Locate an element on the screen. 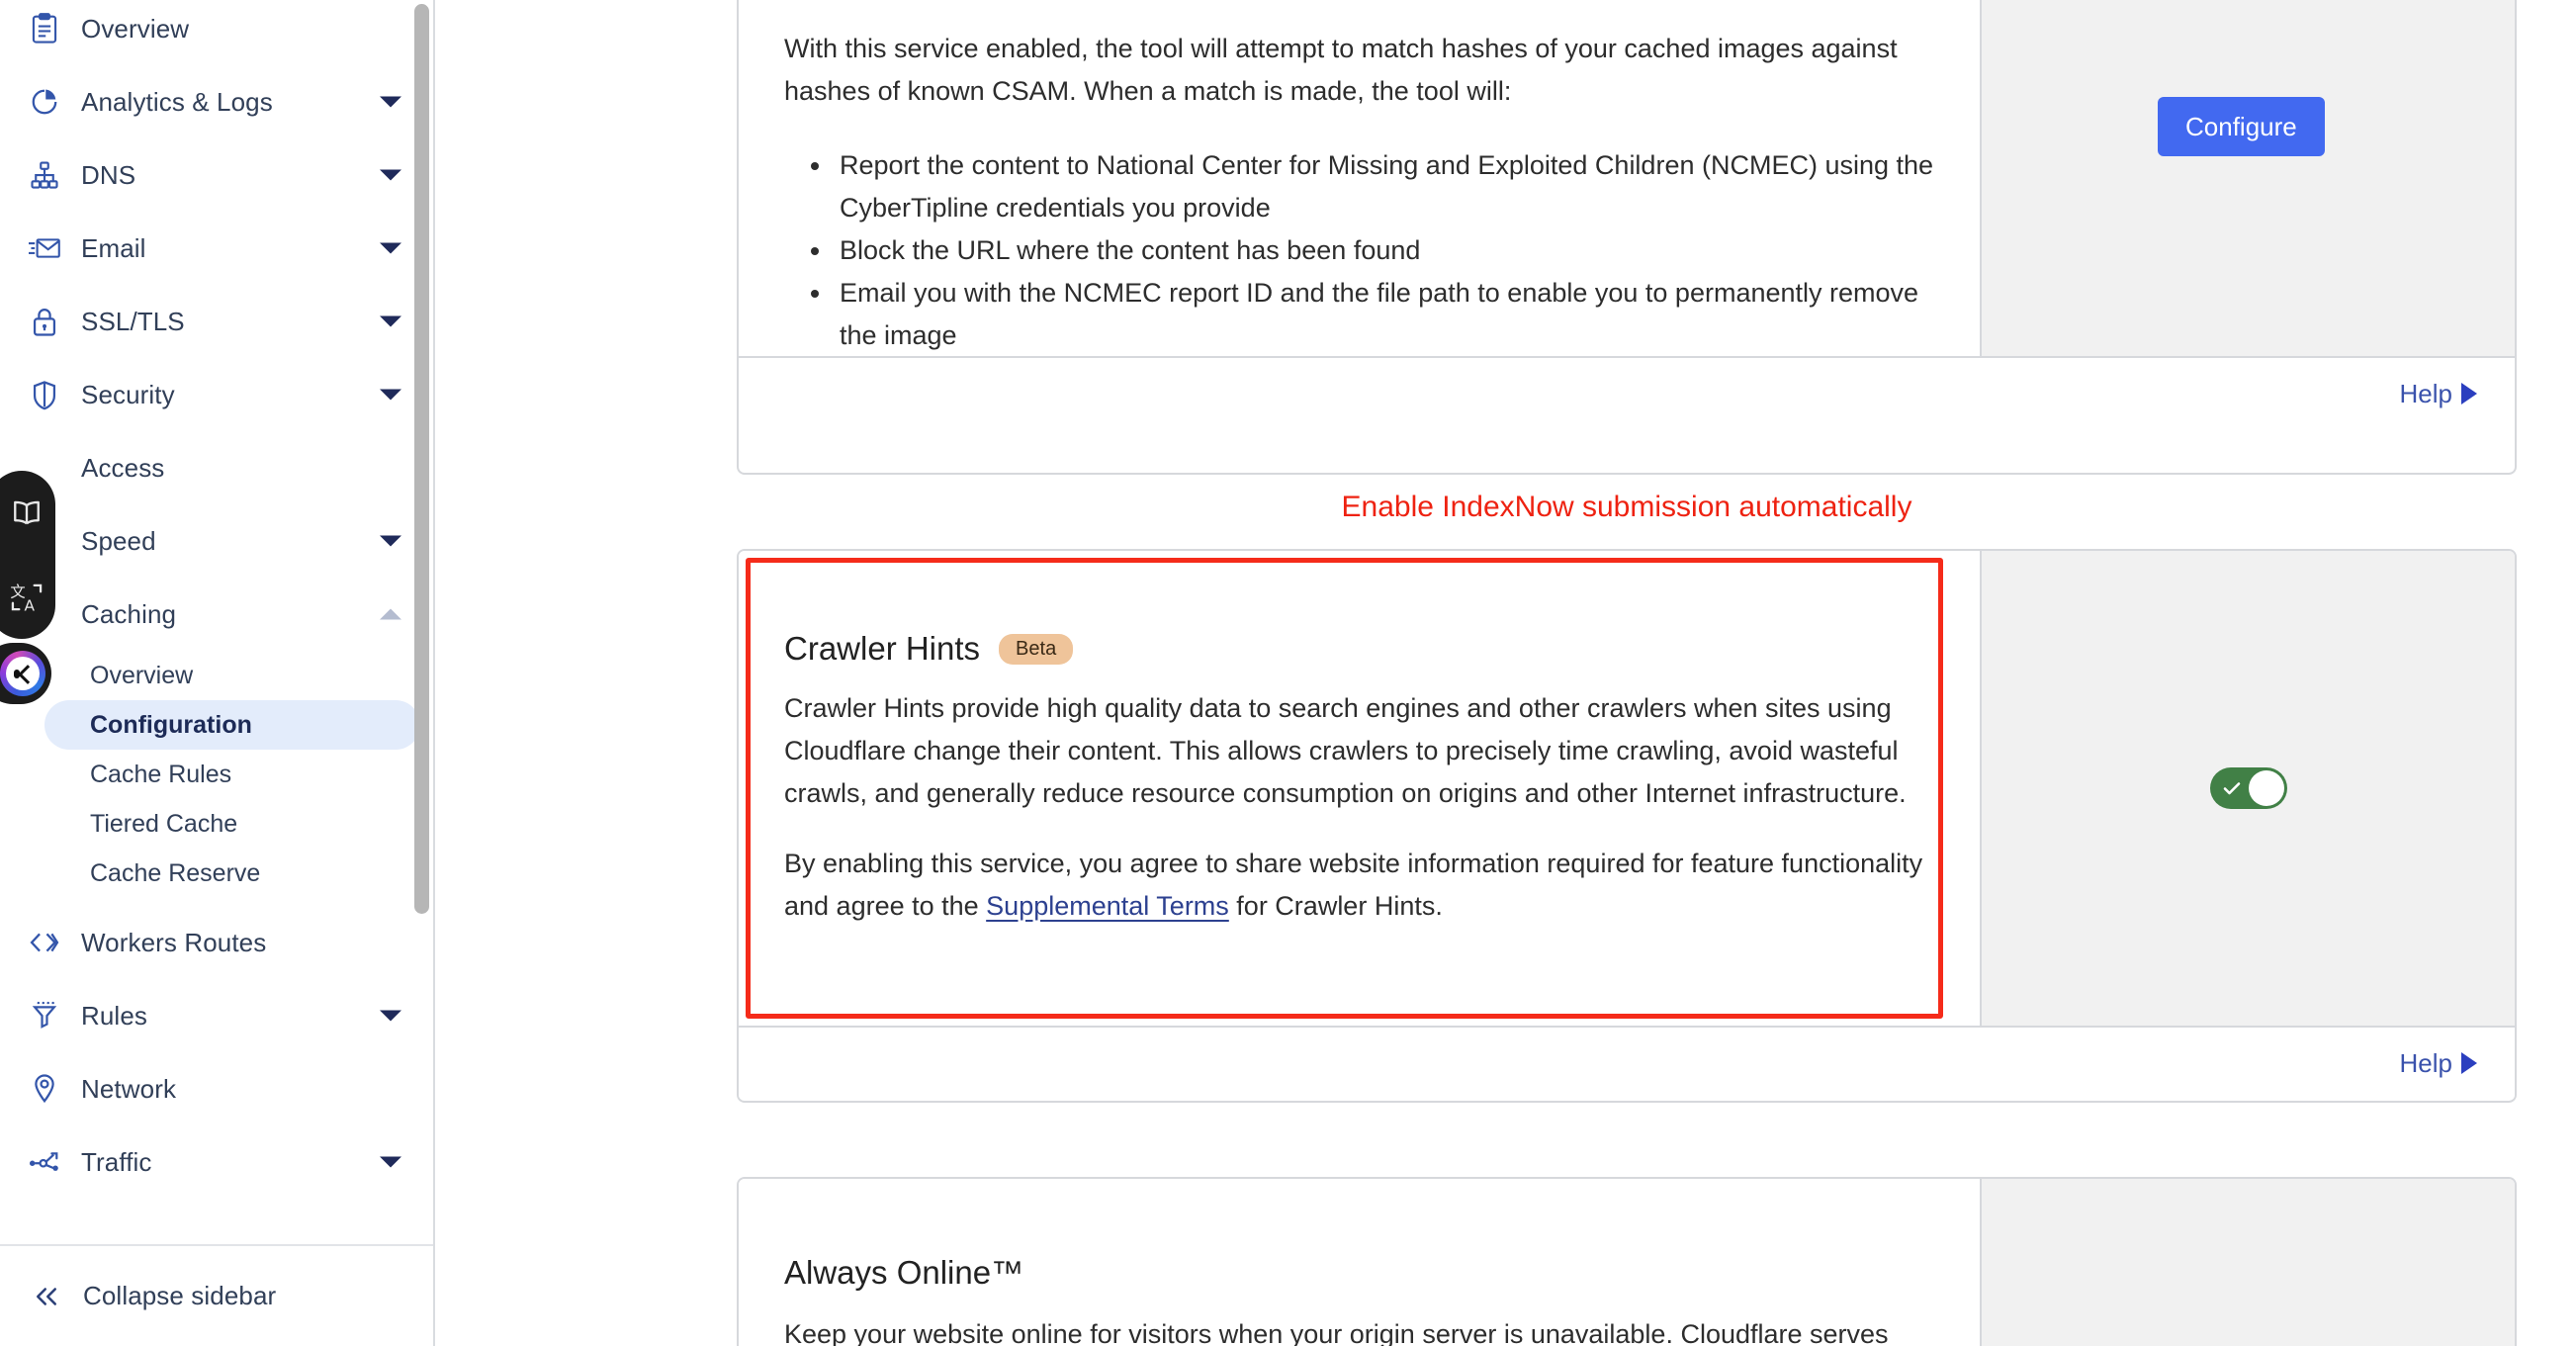  sidebar-item-workers-routes: Workers Routes is located at coordinates (216, 942).